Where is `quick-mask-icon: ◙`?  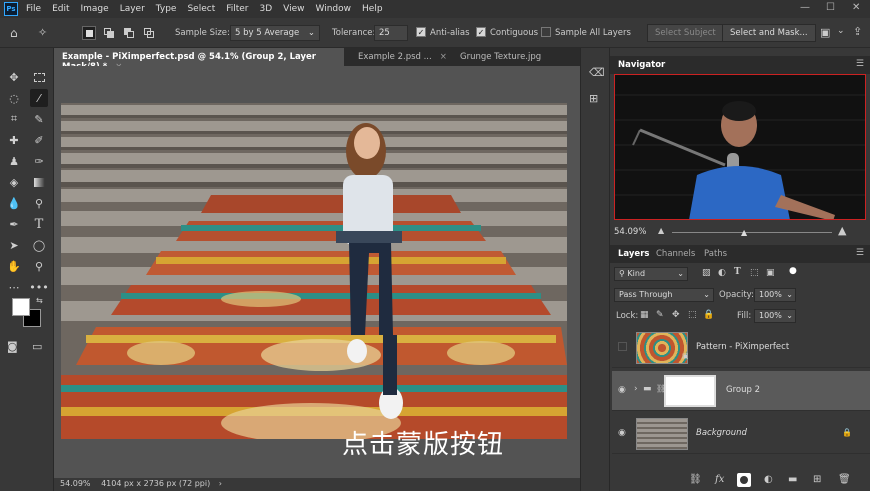 quick-mask-icon: ◙ is located at coordinates (12, 346).